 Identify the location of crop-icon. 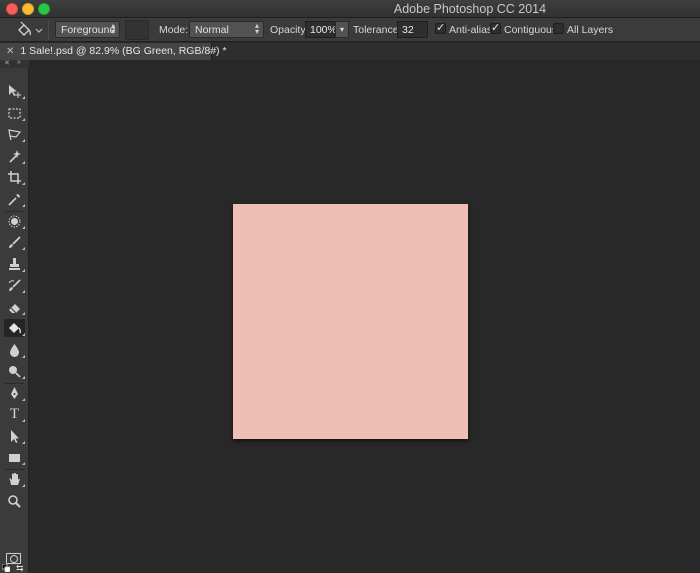
(14, 177).